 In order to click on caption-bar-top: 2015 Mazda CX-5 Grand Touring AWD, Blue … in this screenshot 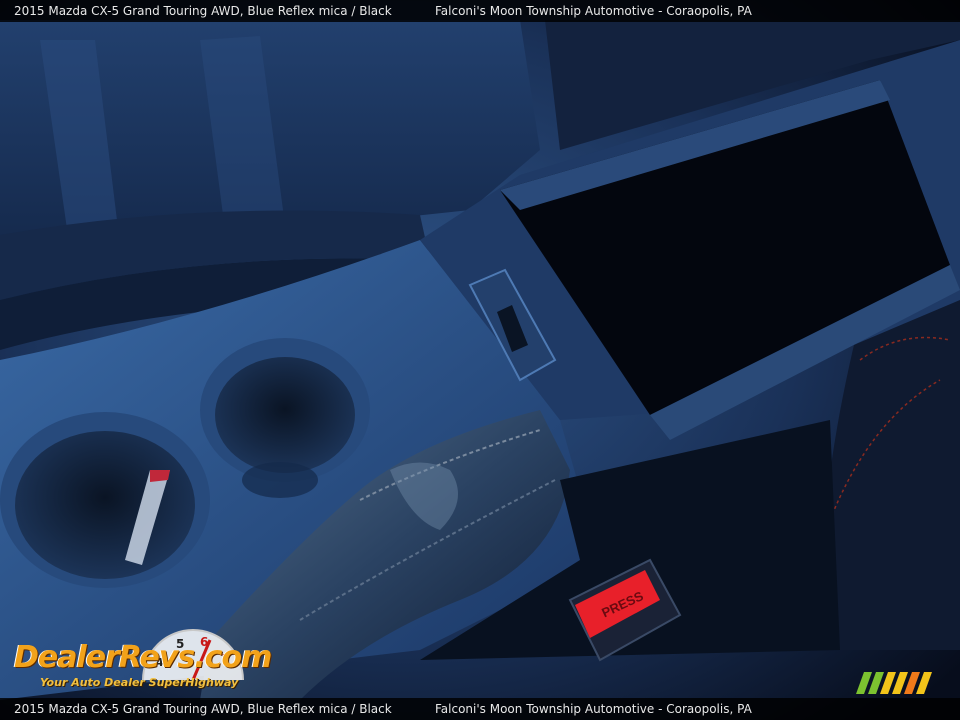, I will do `click(480, 11)`.